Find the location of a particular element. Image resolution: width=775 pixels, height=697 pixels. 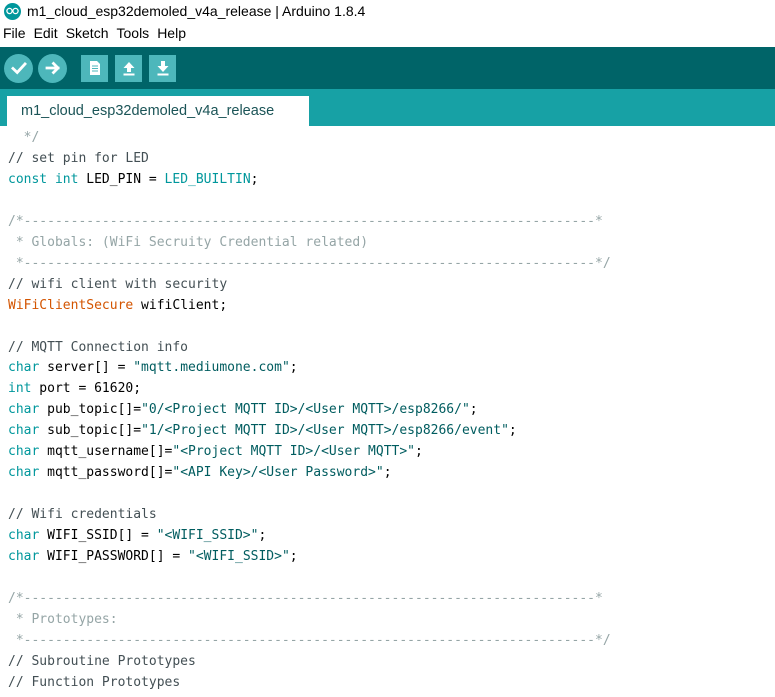

new-document-icon is located at coordinates (94, 68).